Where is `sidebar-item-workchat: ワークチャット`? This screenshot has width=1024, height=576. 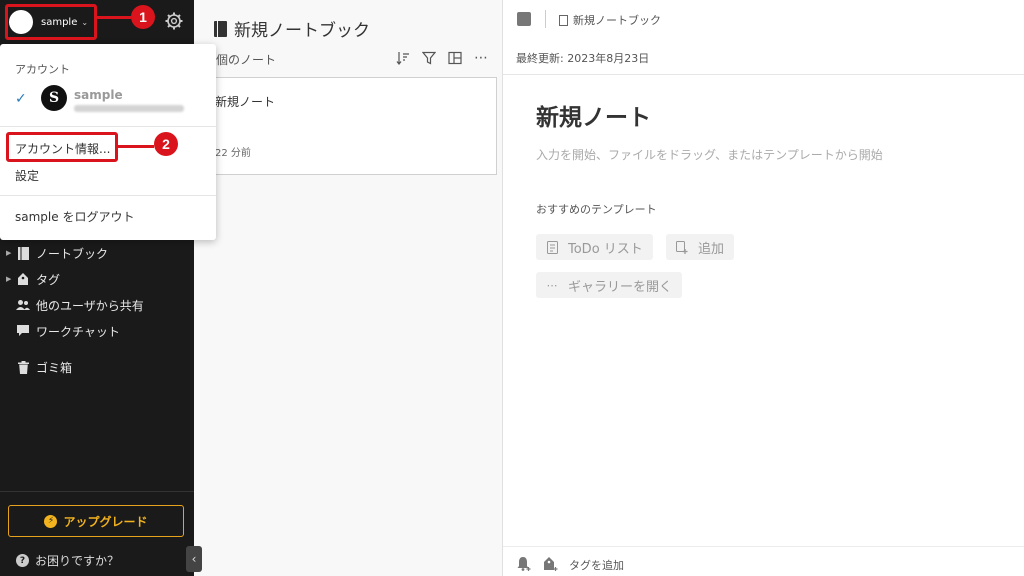
sidebar-item-workchat: ワークチャット is located at coordinates (97, 331).